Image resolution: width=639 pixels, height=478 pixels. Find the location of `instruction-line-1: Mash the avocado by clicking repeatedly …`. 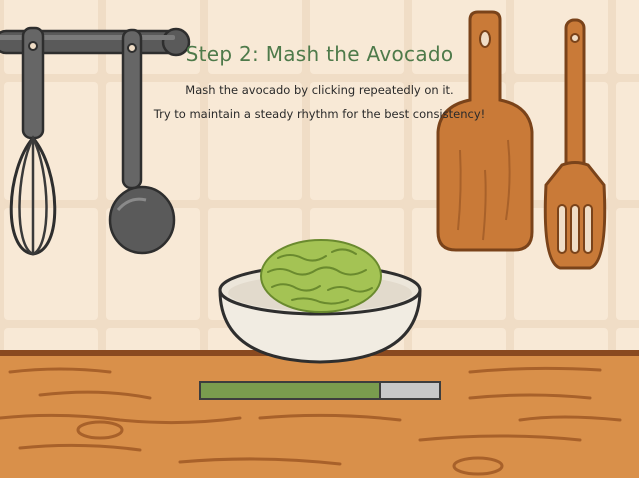

instruction-line-1: Mash the avocado by clicking repeatedly … is located at coordinates (319, 90).